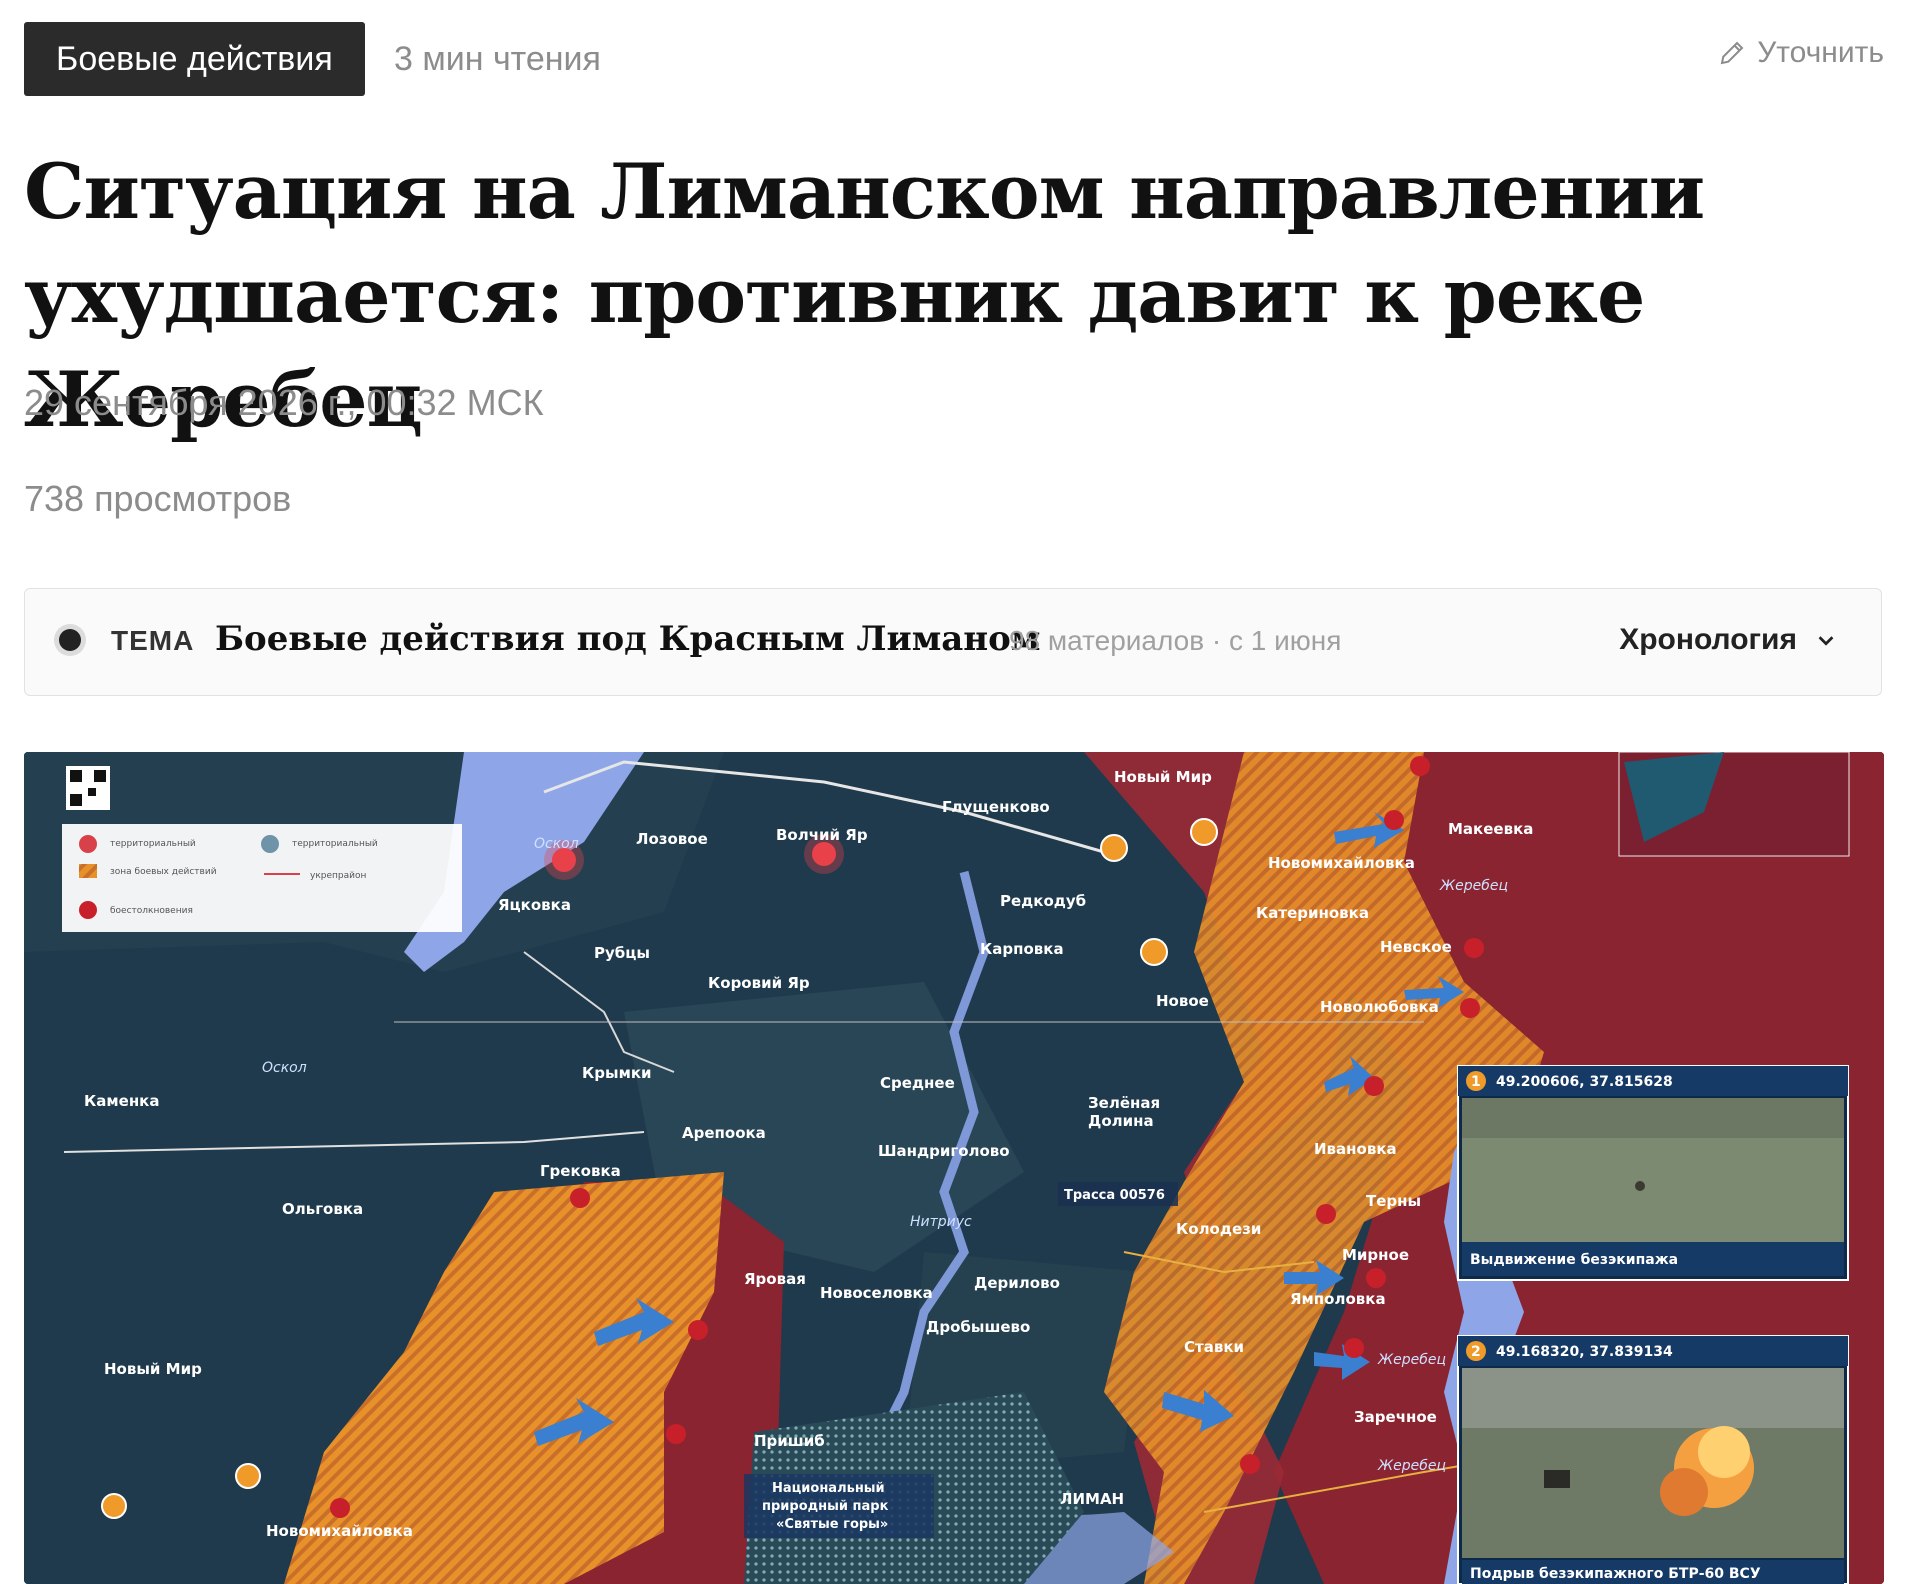 The image size is (1920, 1584). Describe the element at coordinates (1574, 1260) in the screenshot. I see `video1-caption: Выдвижение безэкипажа` at that location.